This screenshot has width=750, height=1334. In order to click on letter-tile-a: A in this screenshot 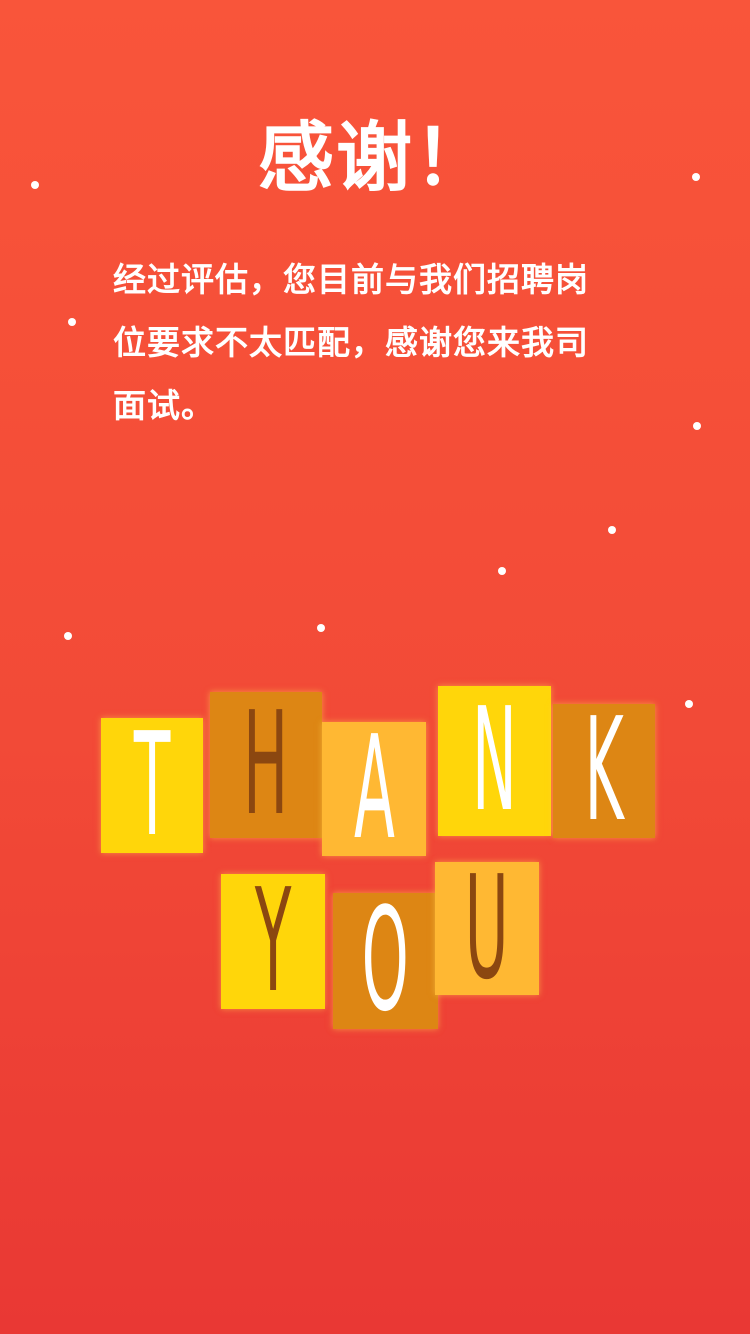, I will do `click(374, 788)`.